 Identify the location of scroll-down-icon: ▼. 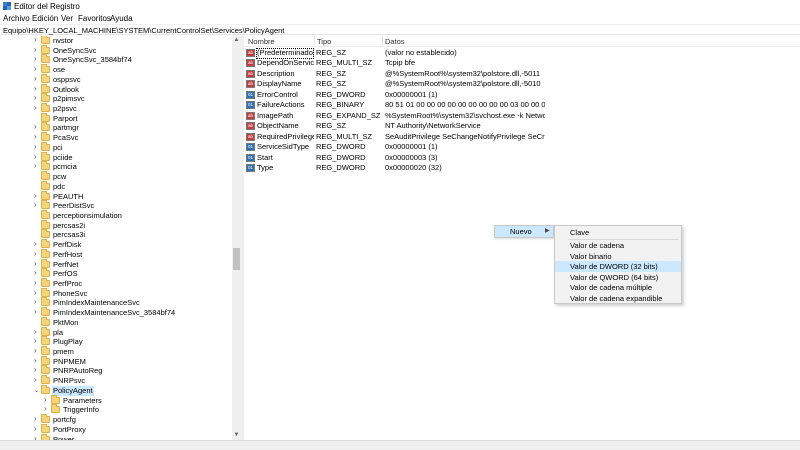
(236, 435).